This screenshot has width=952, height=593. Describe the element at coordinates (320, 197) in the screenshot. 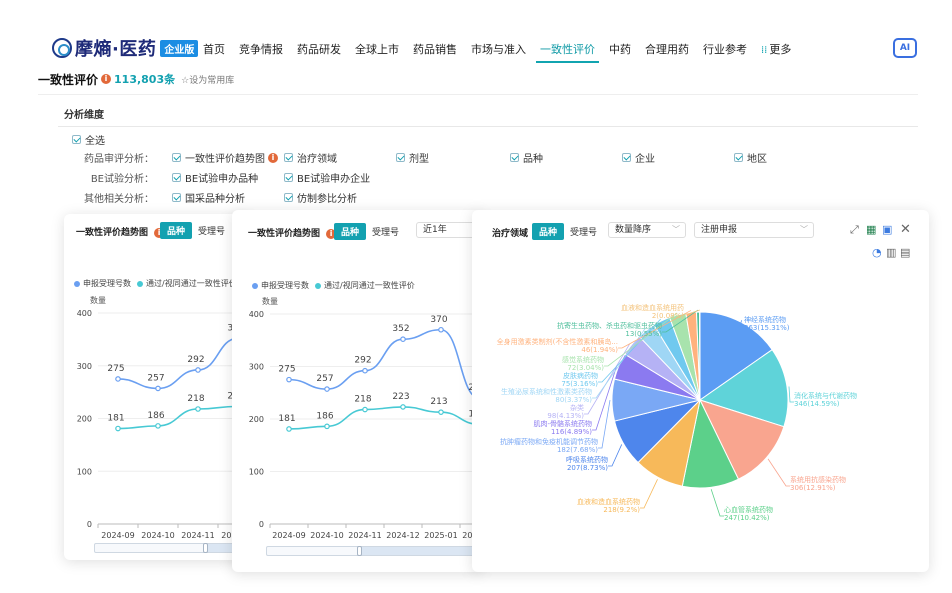

I see `option-reference: 仿制参比分析` at that location.